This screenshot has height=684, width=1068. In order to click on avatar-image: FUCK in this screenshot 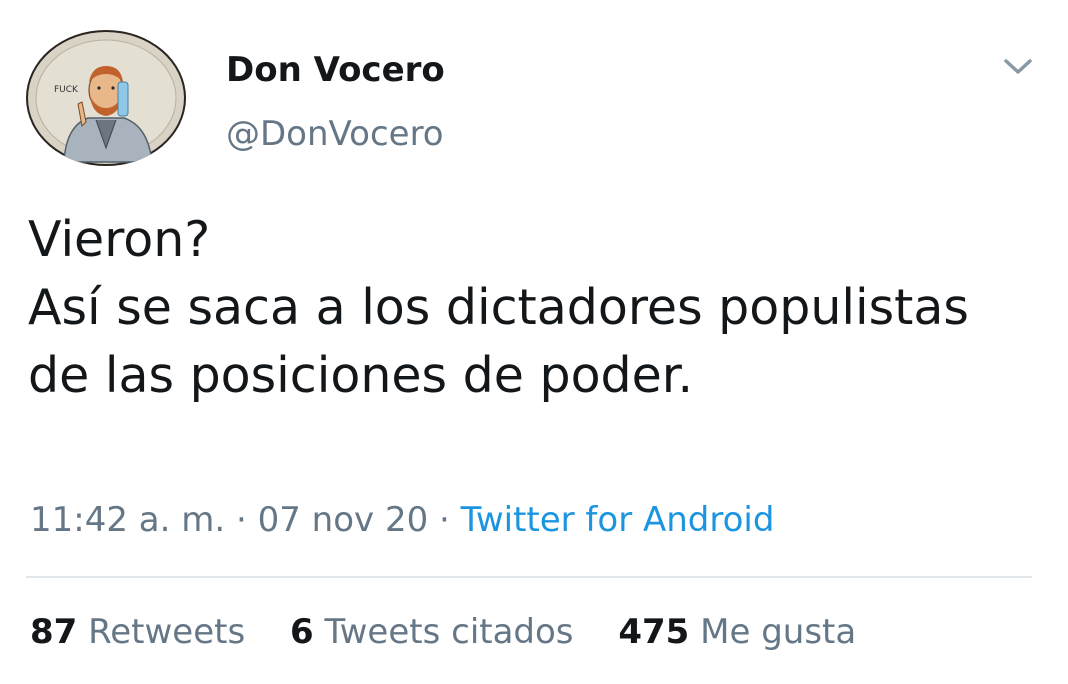, I will do `click(106, 98)`.